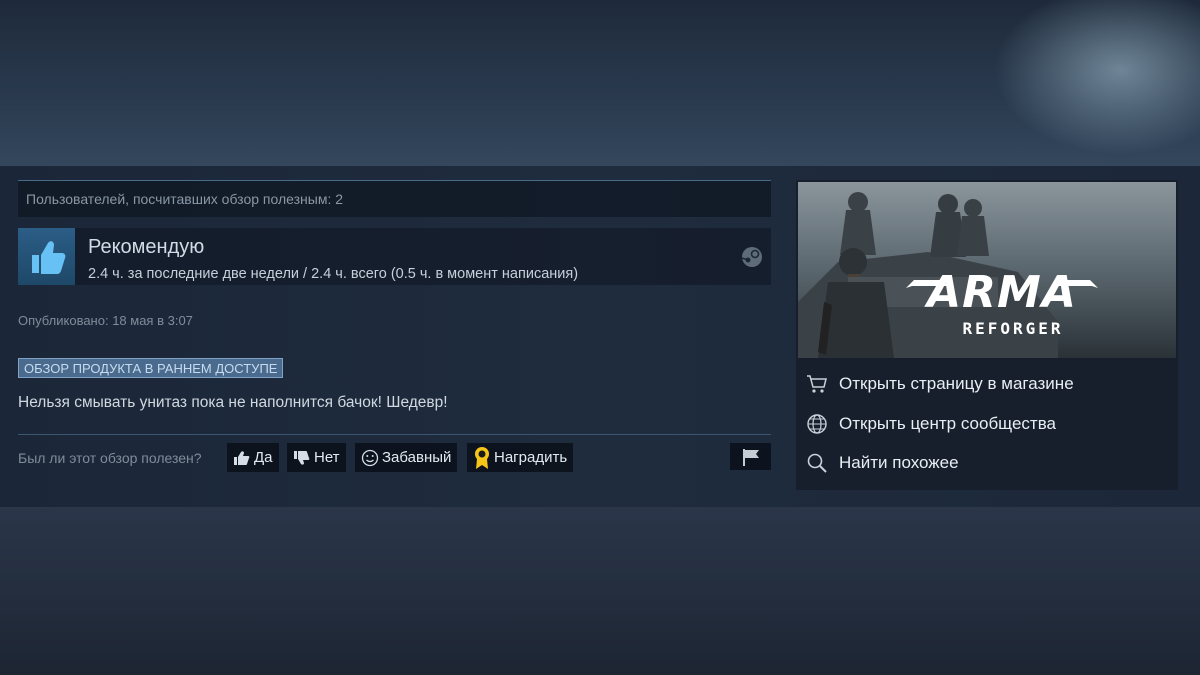  What do you see at coordinates (1000, 292) in the screenshot?
I see `game-logo-title: ARMA` at bounding box center [1000, 292].